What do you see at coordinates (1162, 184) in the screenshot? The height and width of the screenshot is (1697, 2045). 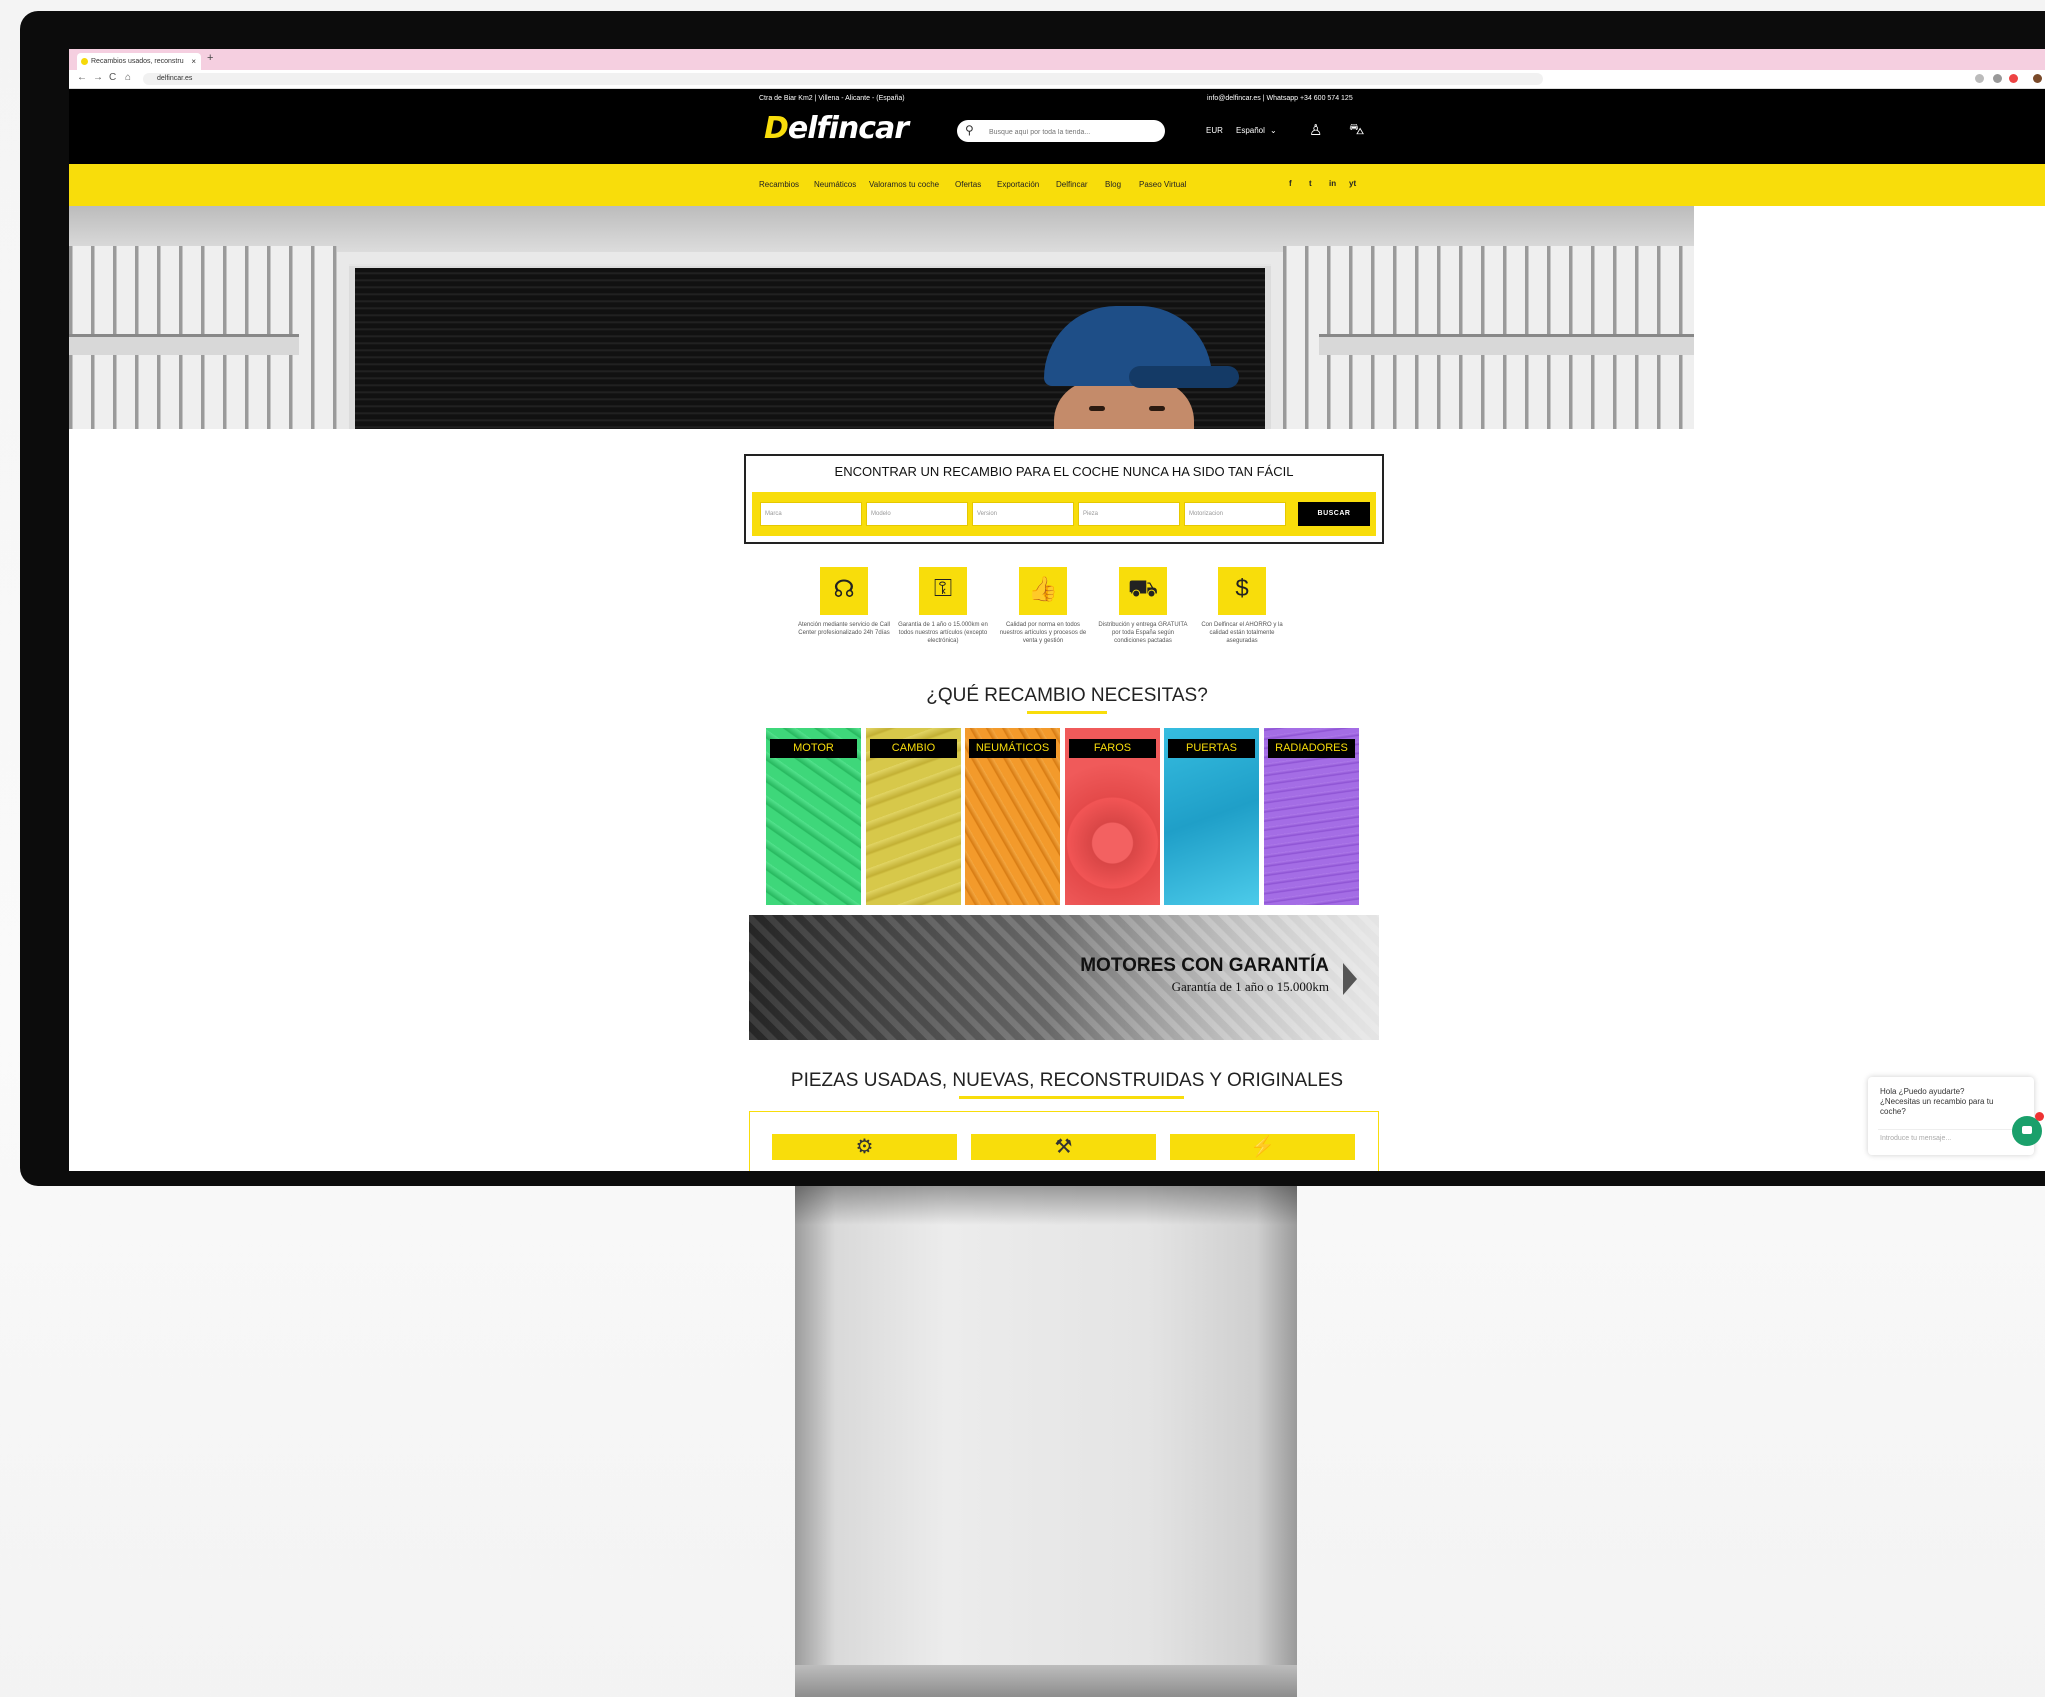 I see `nav-item-paseo-virtual: Paseo Virtual` at bounding box center [1162, 184].